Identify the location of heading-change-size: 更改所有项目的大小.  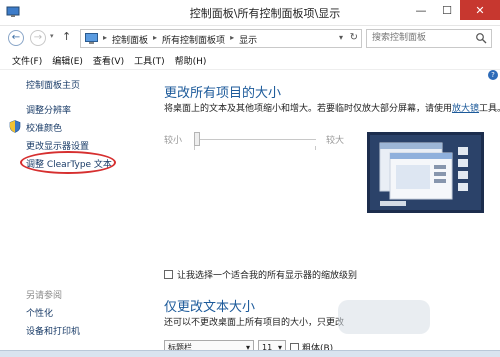
(223, 93).